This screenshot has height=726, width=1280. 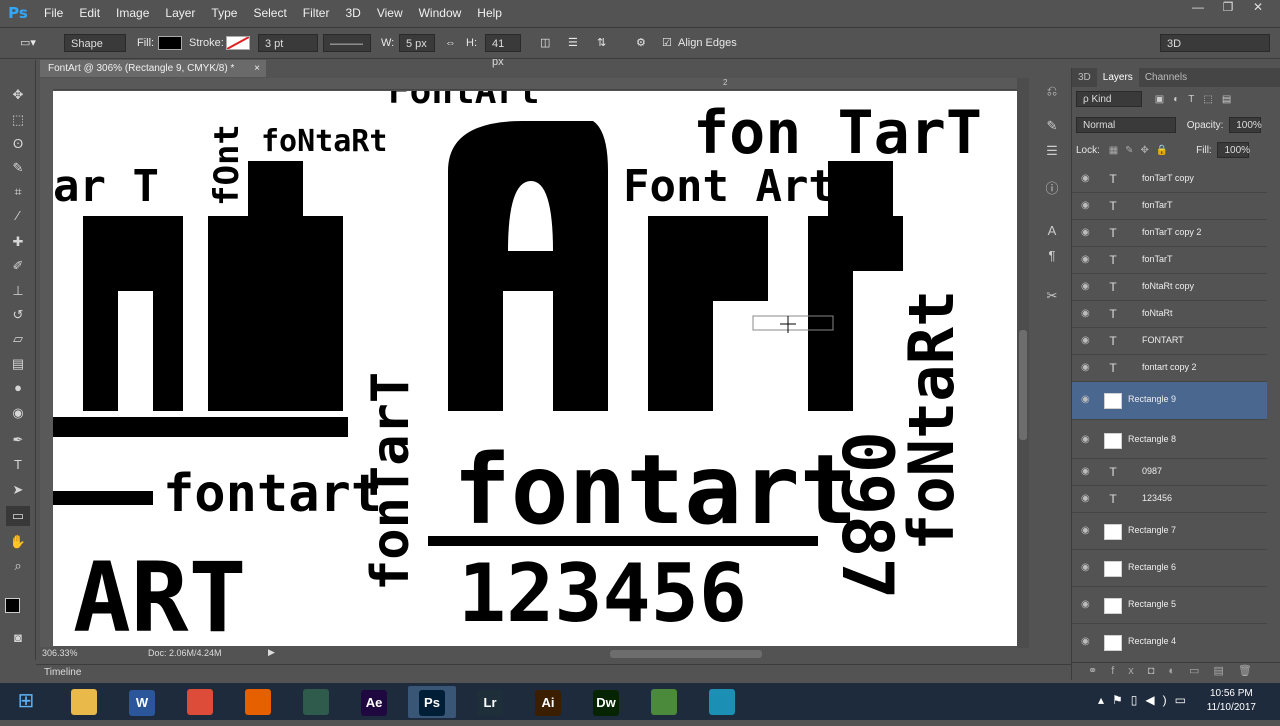 What do you see at coordinates (432, 702) in the screenshot?
I see `taskbar-app-photoshop: Ps` at bounding box center [432, 702].